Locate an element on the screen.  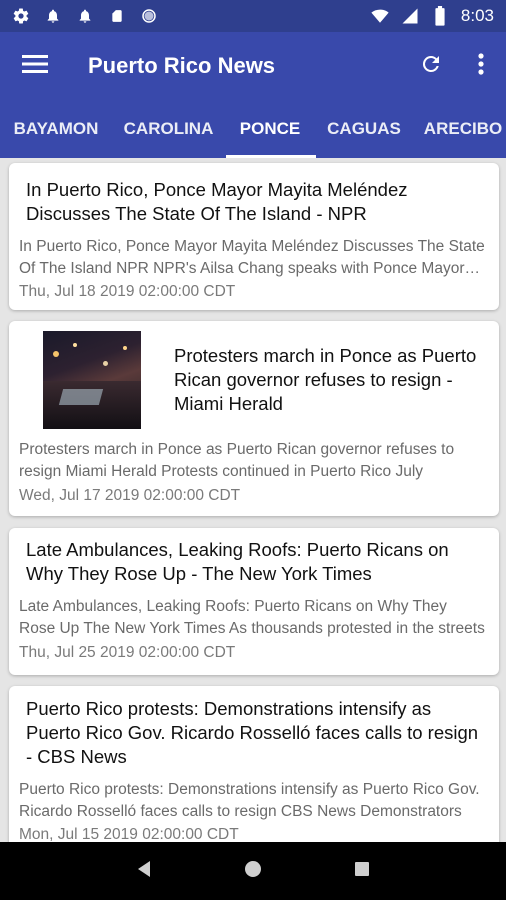
tab-ponce: PONCE is located at coordinates (270, 129).